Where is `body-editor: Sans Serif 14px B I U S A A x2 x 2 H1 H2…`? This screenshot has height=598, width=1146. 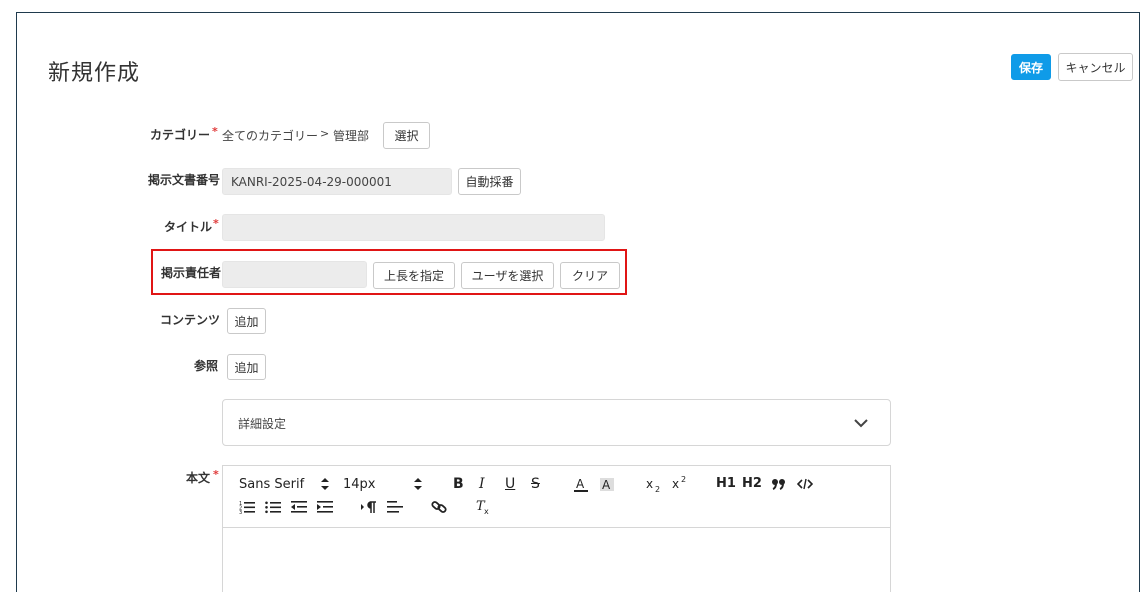 body-editor: Sans Serif 14px B I U S A A x2 x 2 H1 H2… is located at coordinates (556, 528).